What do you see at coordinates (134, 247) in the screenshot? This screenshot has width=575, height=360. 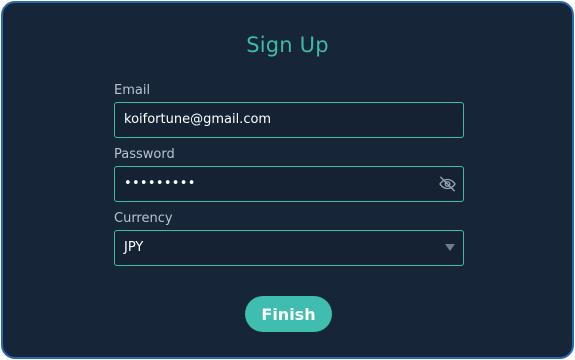 I see `currency-value: JPY` at bounding box center [134, 247].